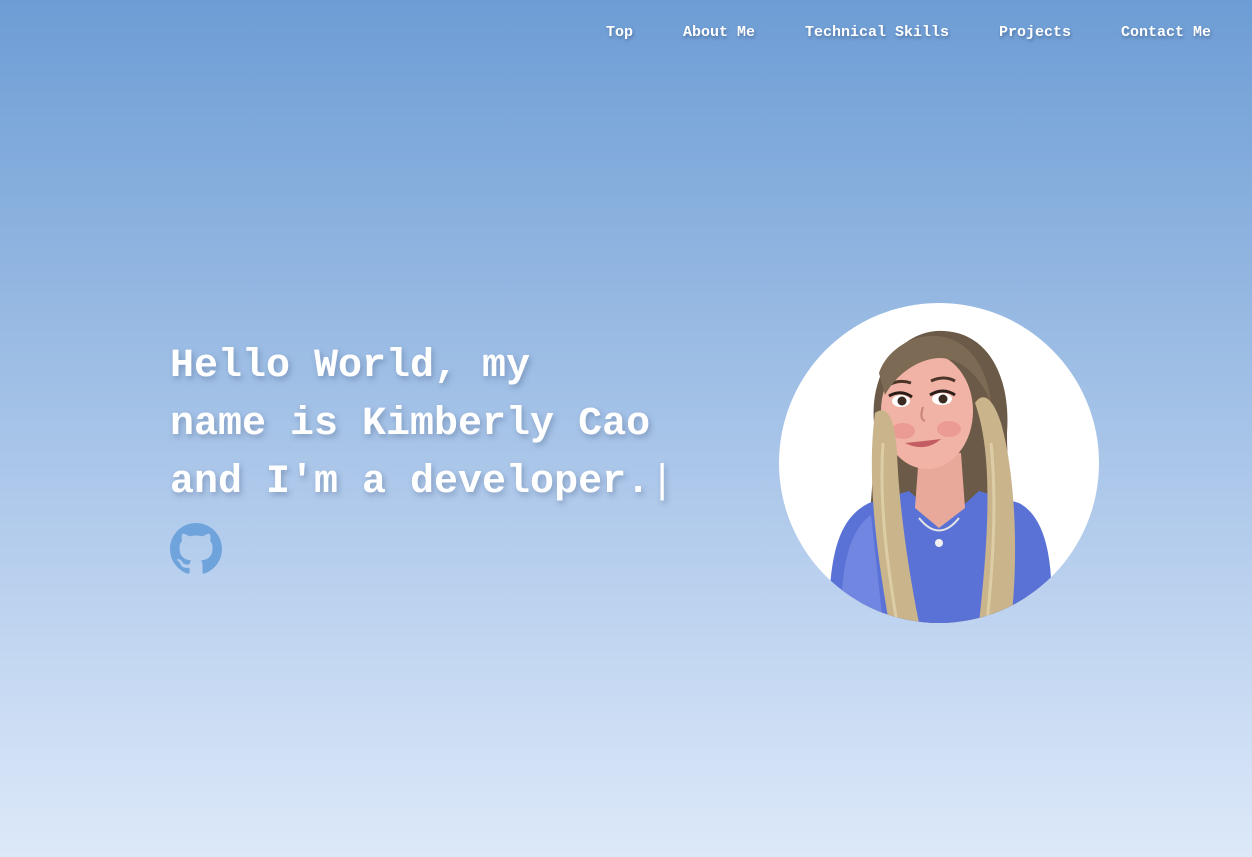  Describe the element at coordinates (619, 32) in the screenshot. I see `nav-link-top: Top` at that location.